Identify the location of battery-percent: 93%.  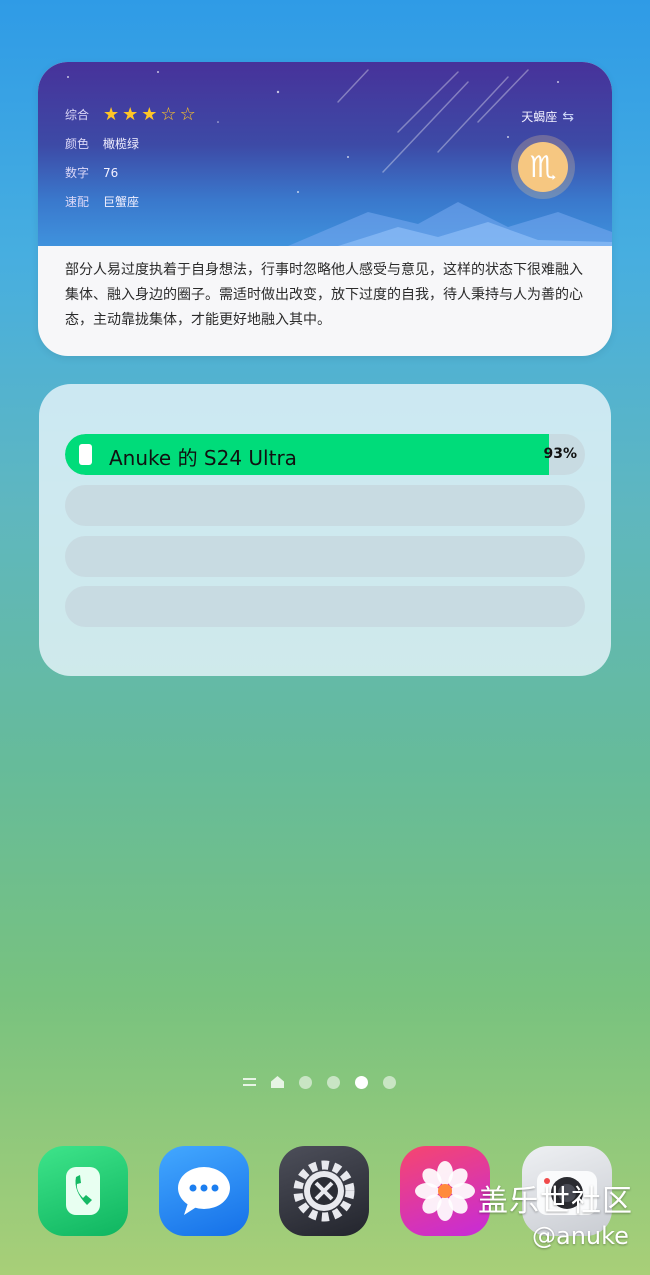
(560, 454).